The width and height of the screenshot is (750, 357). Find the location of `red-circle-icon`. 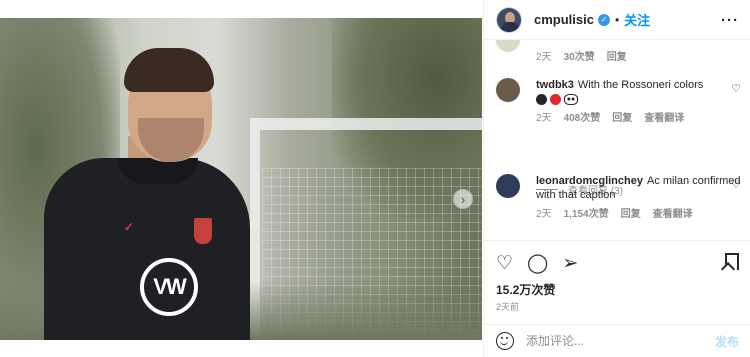

red-circle-icon is located at coordinates (555, 99).